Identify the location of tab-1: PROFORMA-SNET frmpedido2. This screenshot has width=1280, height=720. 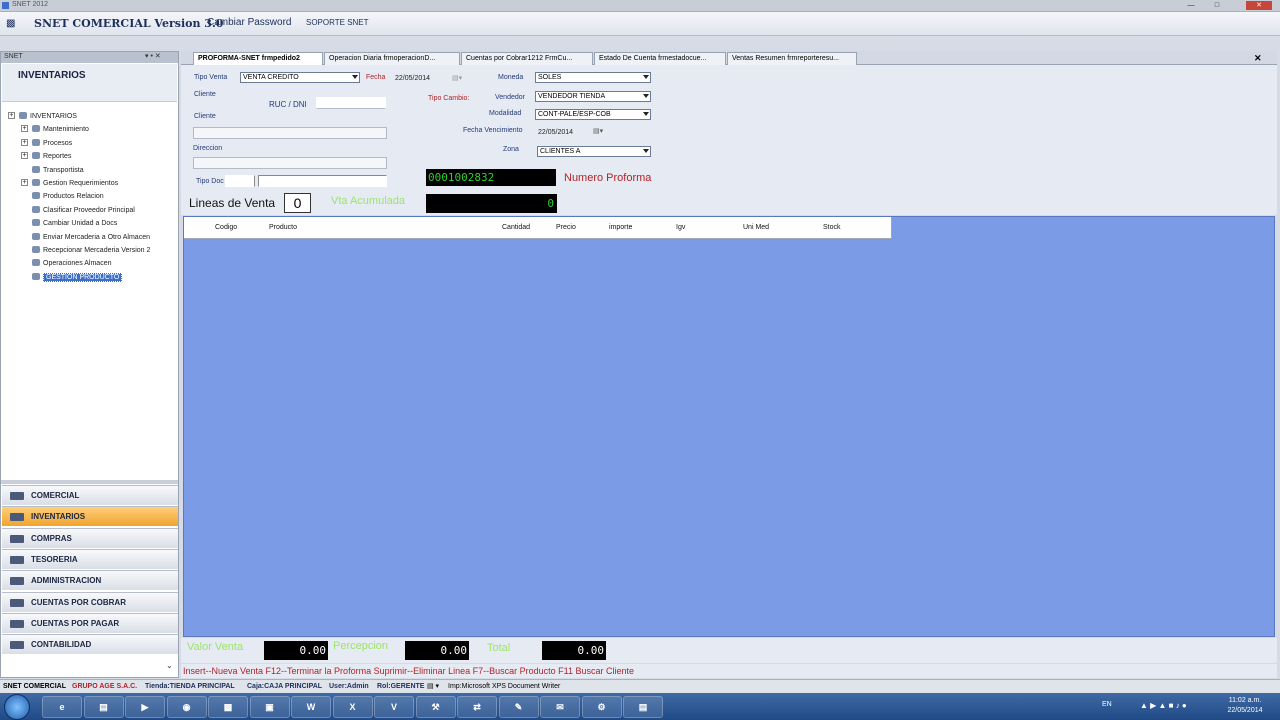
(258, 58).